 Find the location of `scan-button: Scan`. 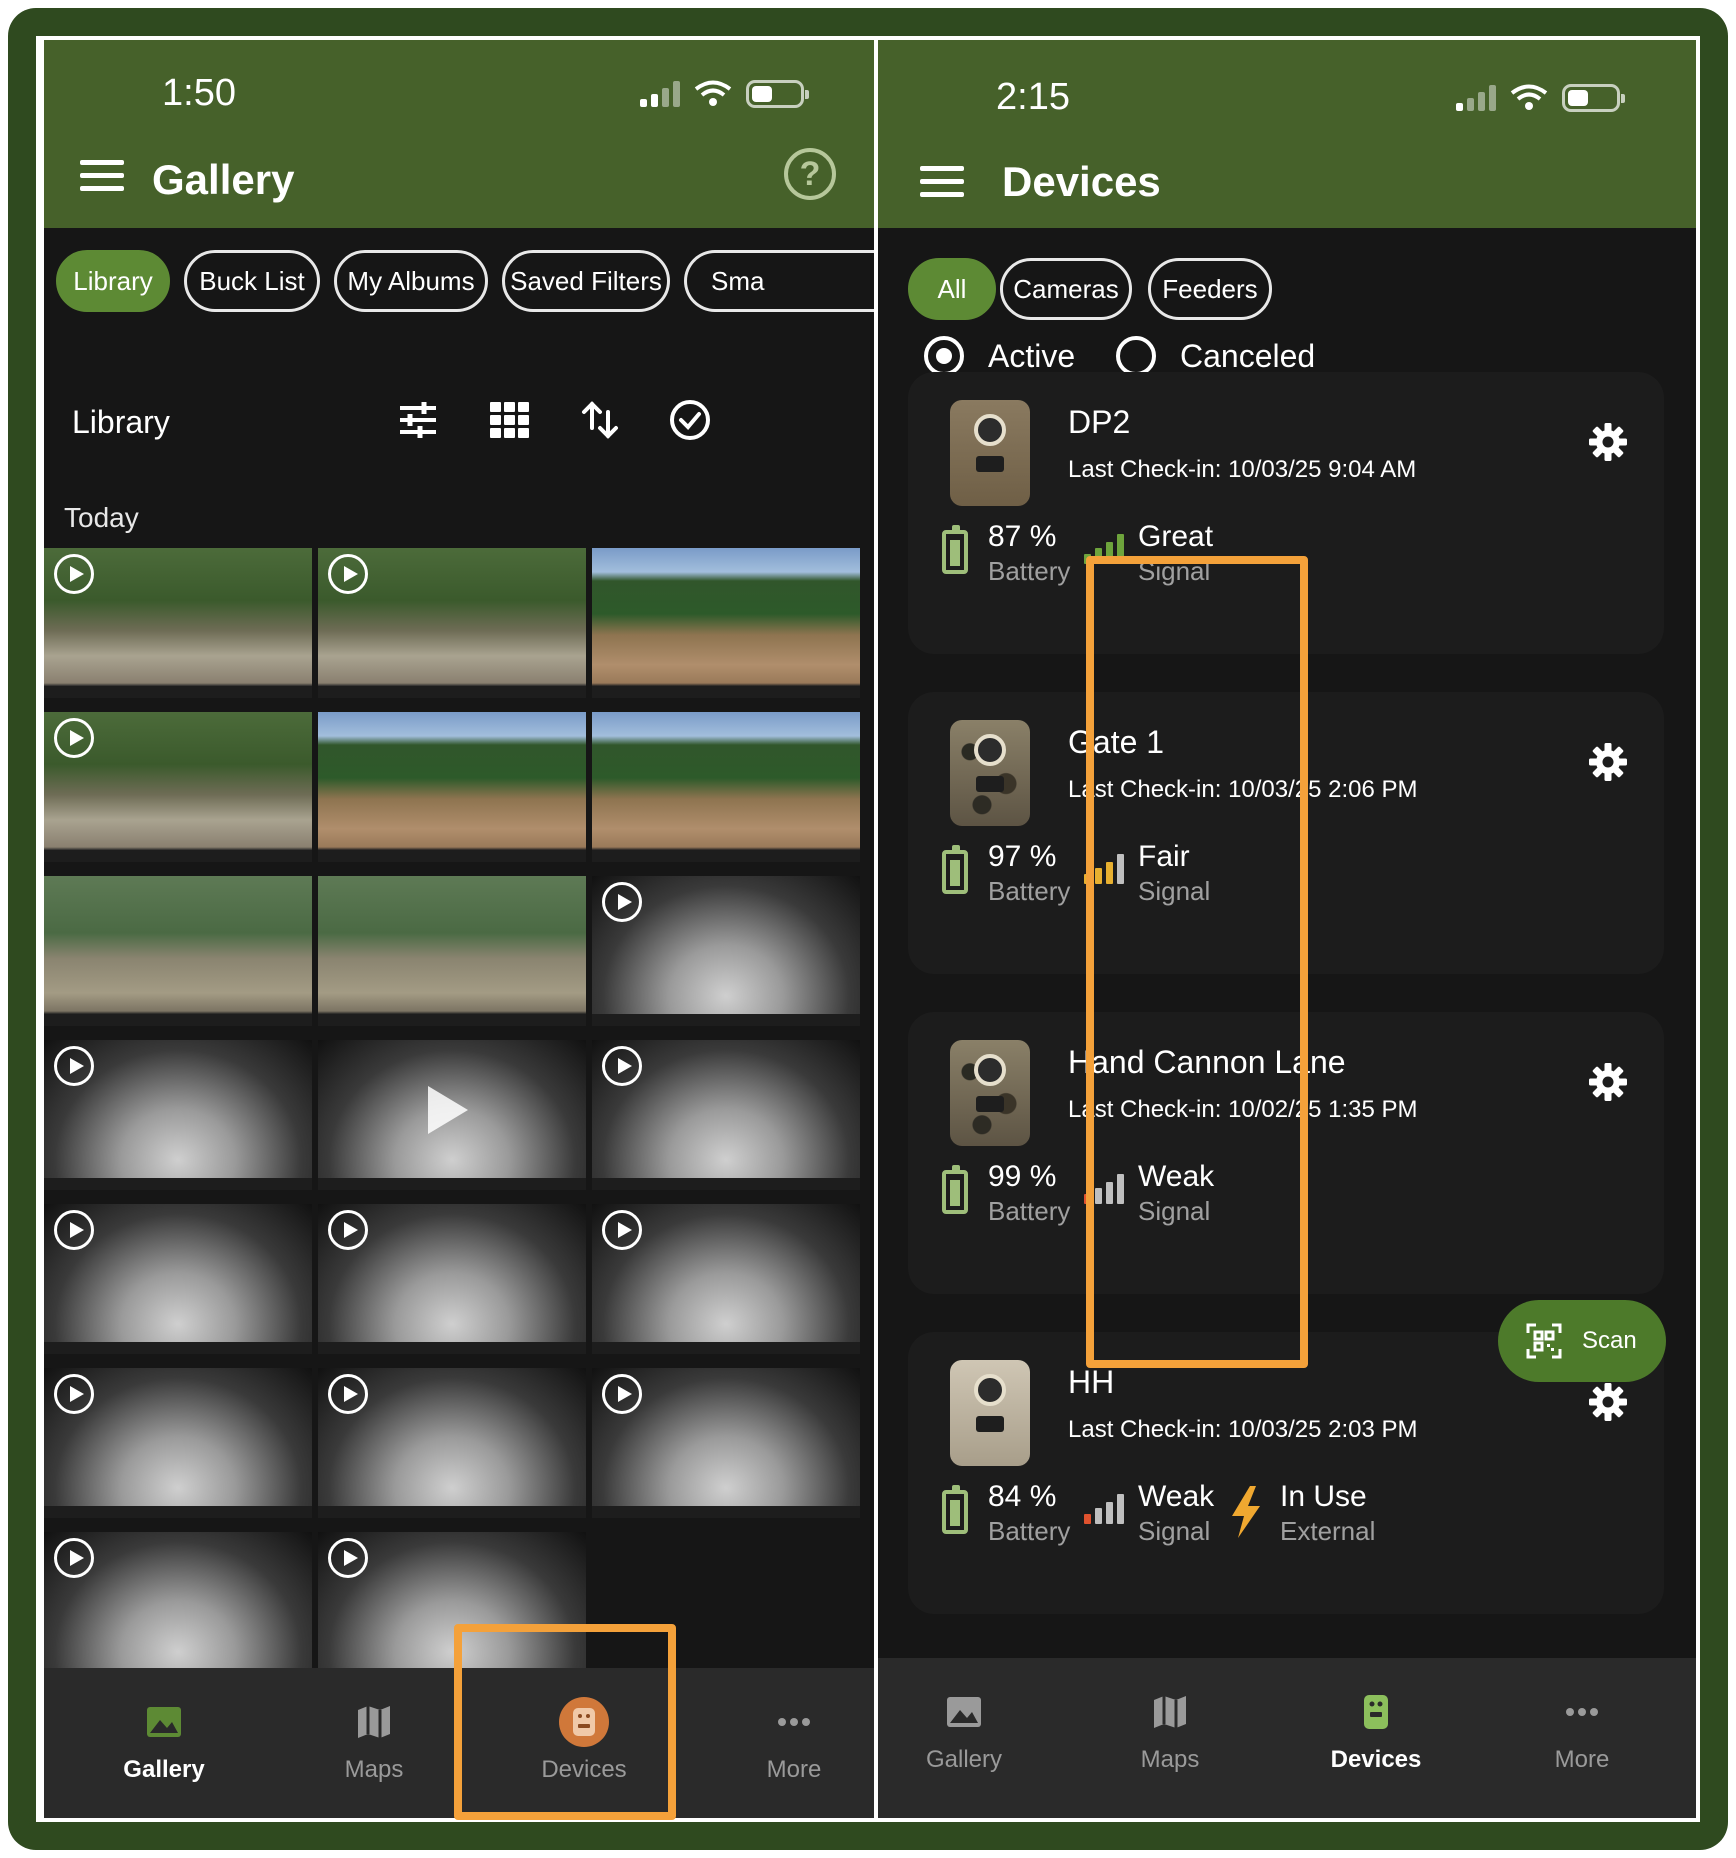

scan-button: Scan is located at coordinates (1582, 1341).